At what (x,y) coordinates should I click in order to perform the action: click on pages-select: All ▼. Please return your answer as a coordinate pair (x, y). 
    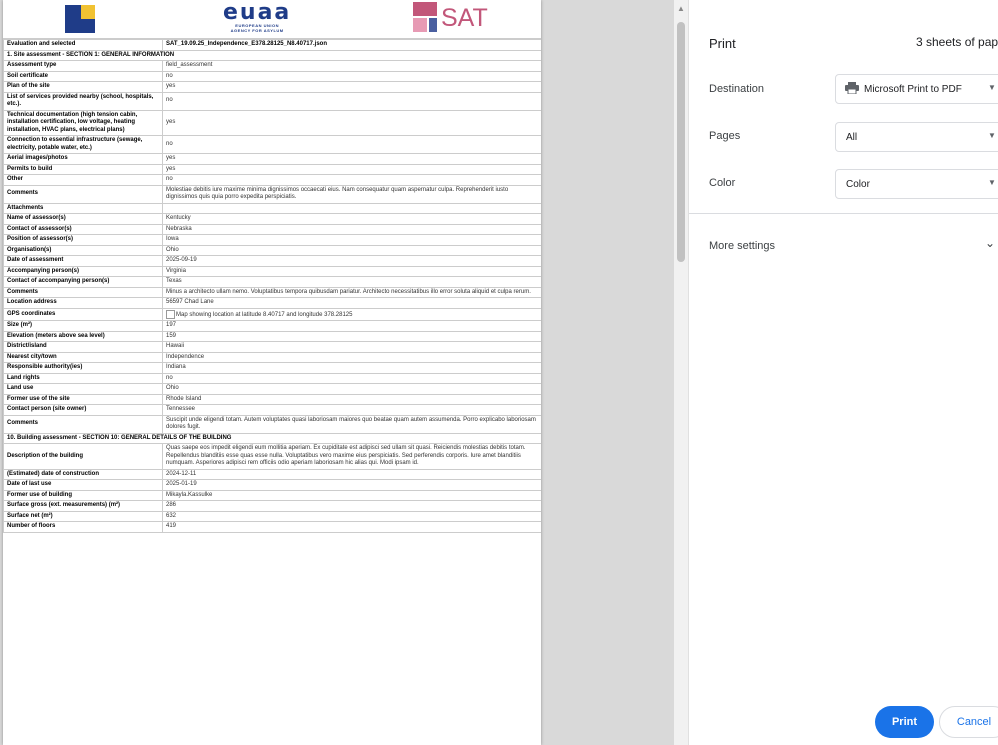
    Looking at the image, I should click on (916, 137).